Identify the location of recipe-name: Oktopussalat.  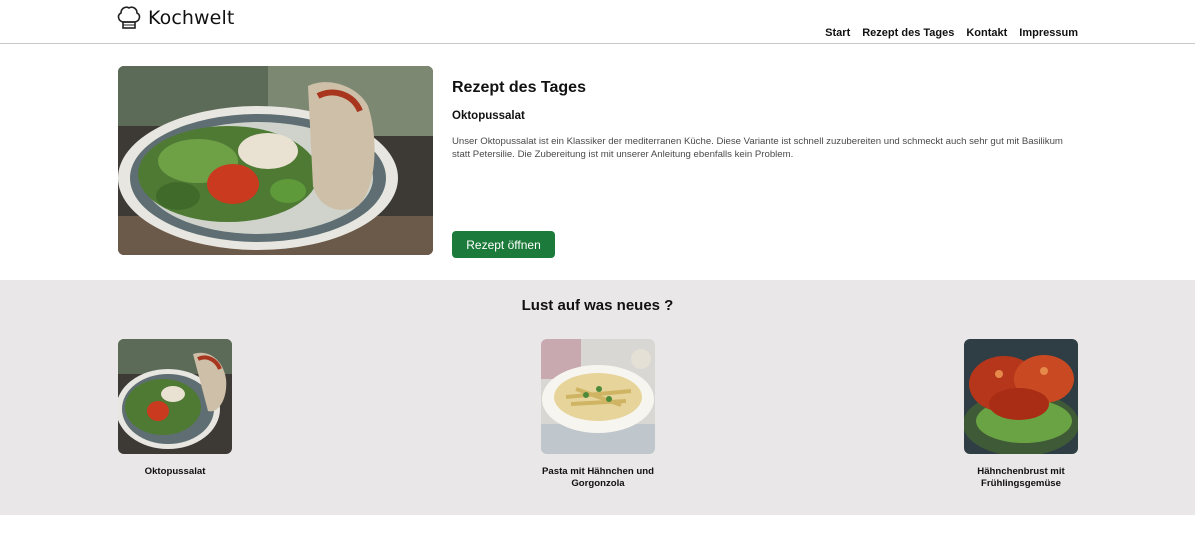
(488, 116).